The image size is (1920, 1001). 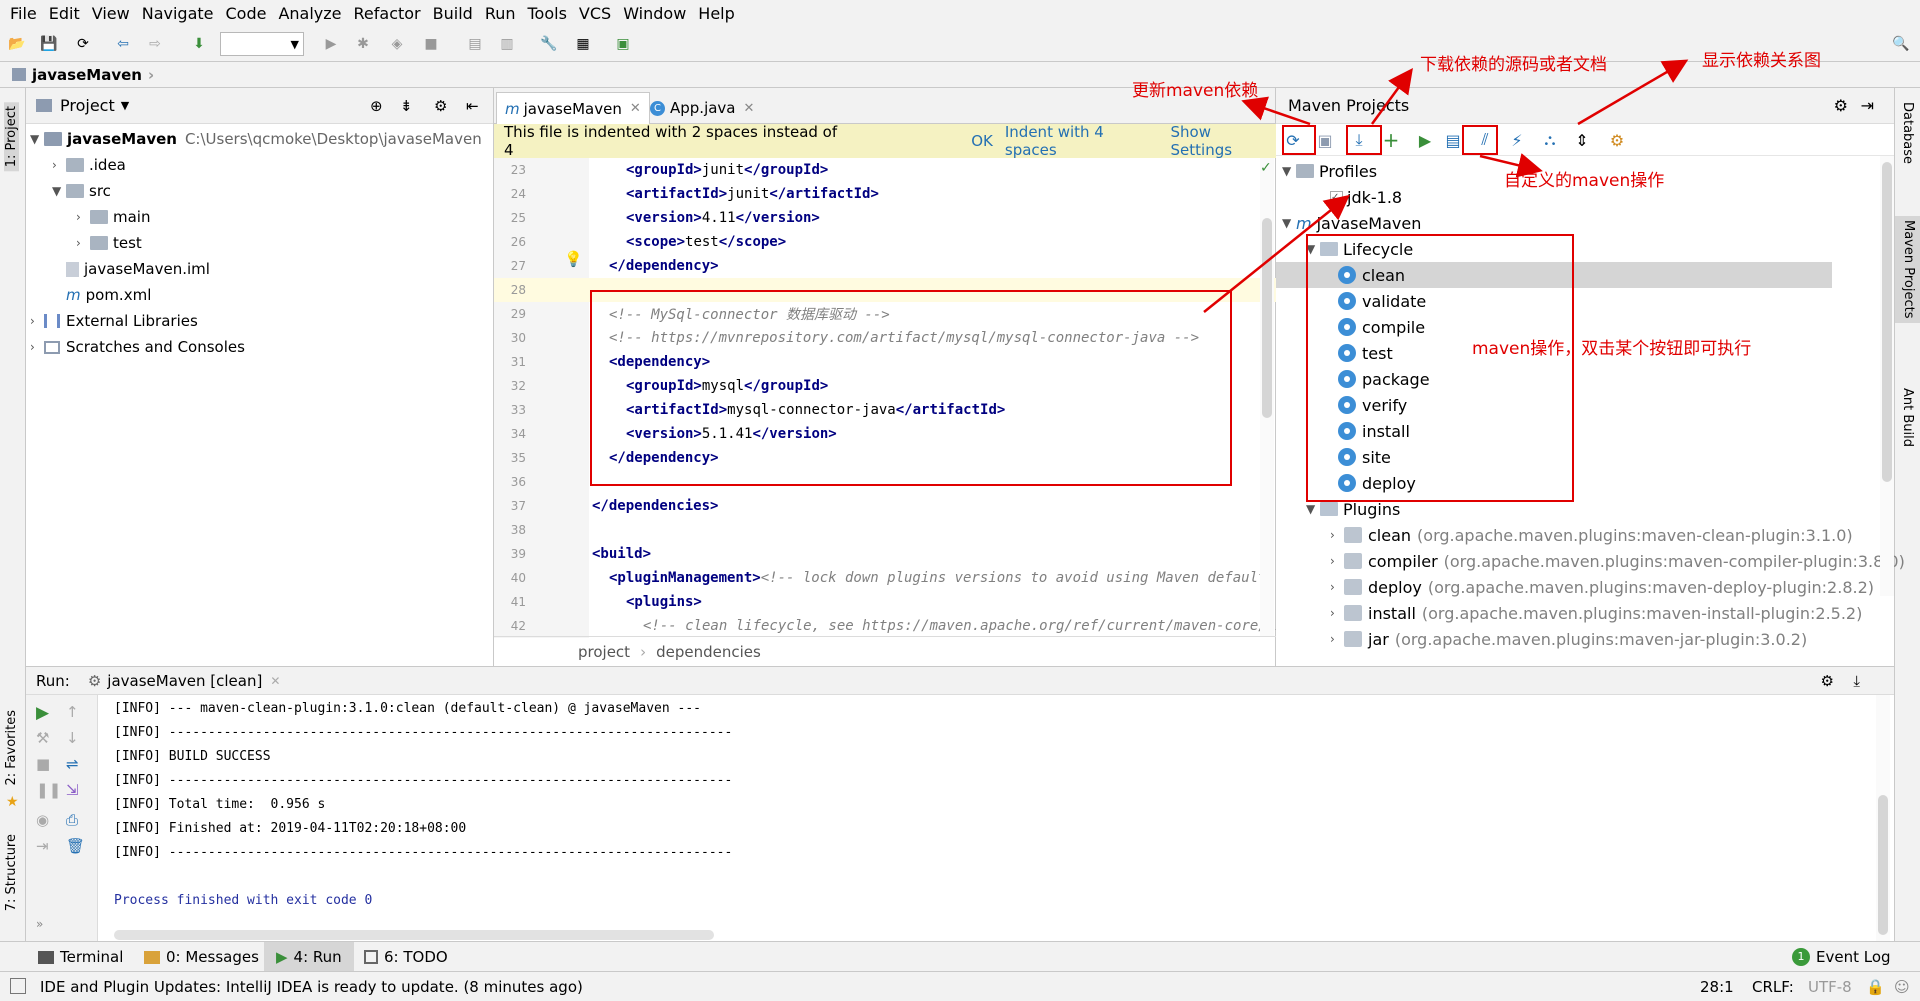 I want to click on arrow-custom, so click(x=1511, y=165).